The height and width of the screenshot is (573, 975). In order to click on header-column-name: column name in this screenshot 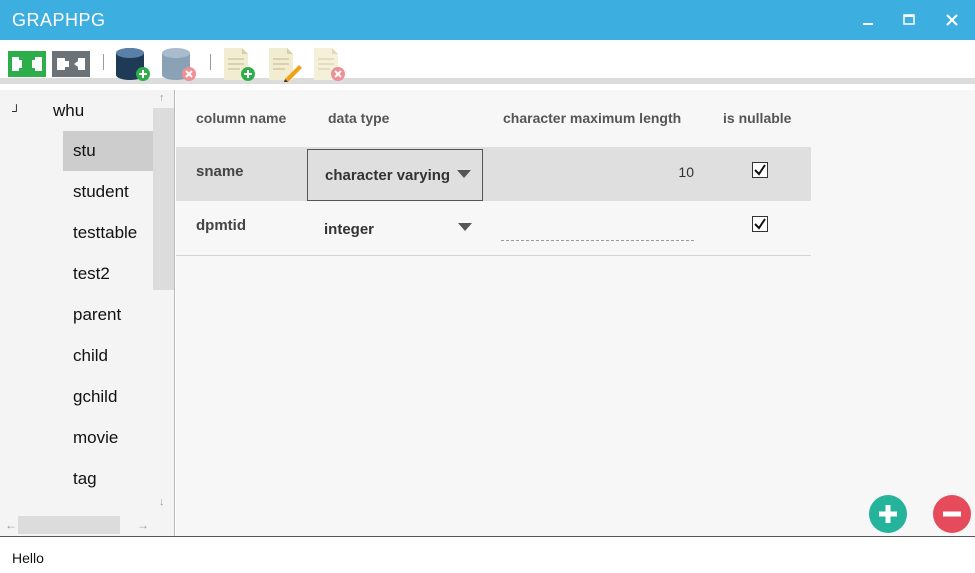, I will do `click(241, 118)`.